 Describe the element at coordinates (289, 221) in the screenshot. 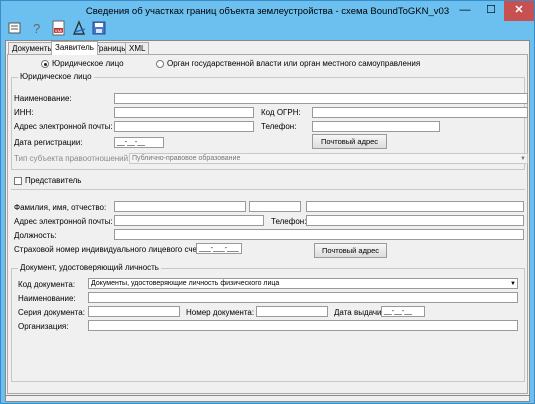

I see `rep-phone-label: Телефон:` at that location.